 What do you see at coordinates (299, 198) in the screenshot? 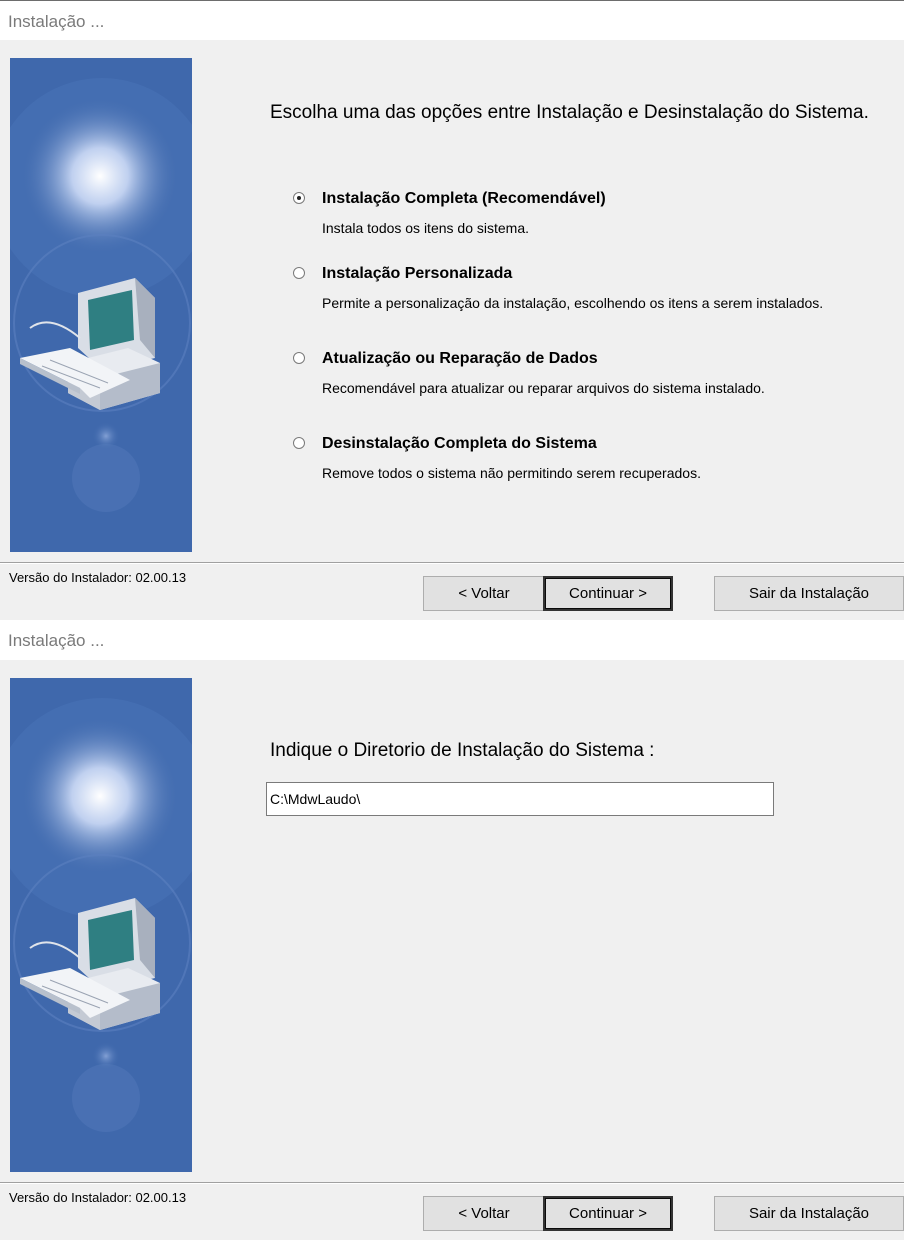
I see `radio-full-install` at bounding box center [299, 198].